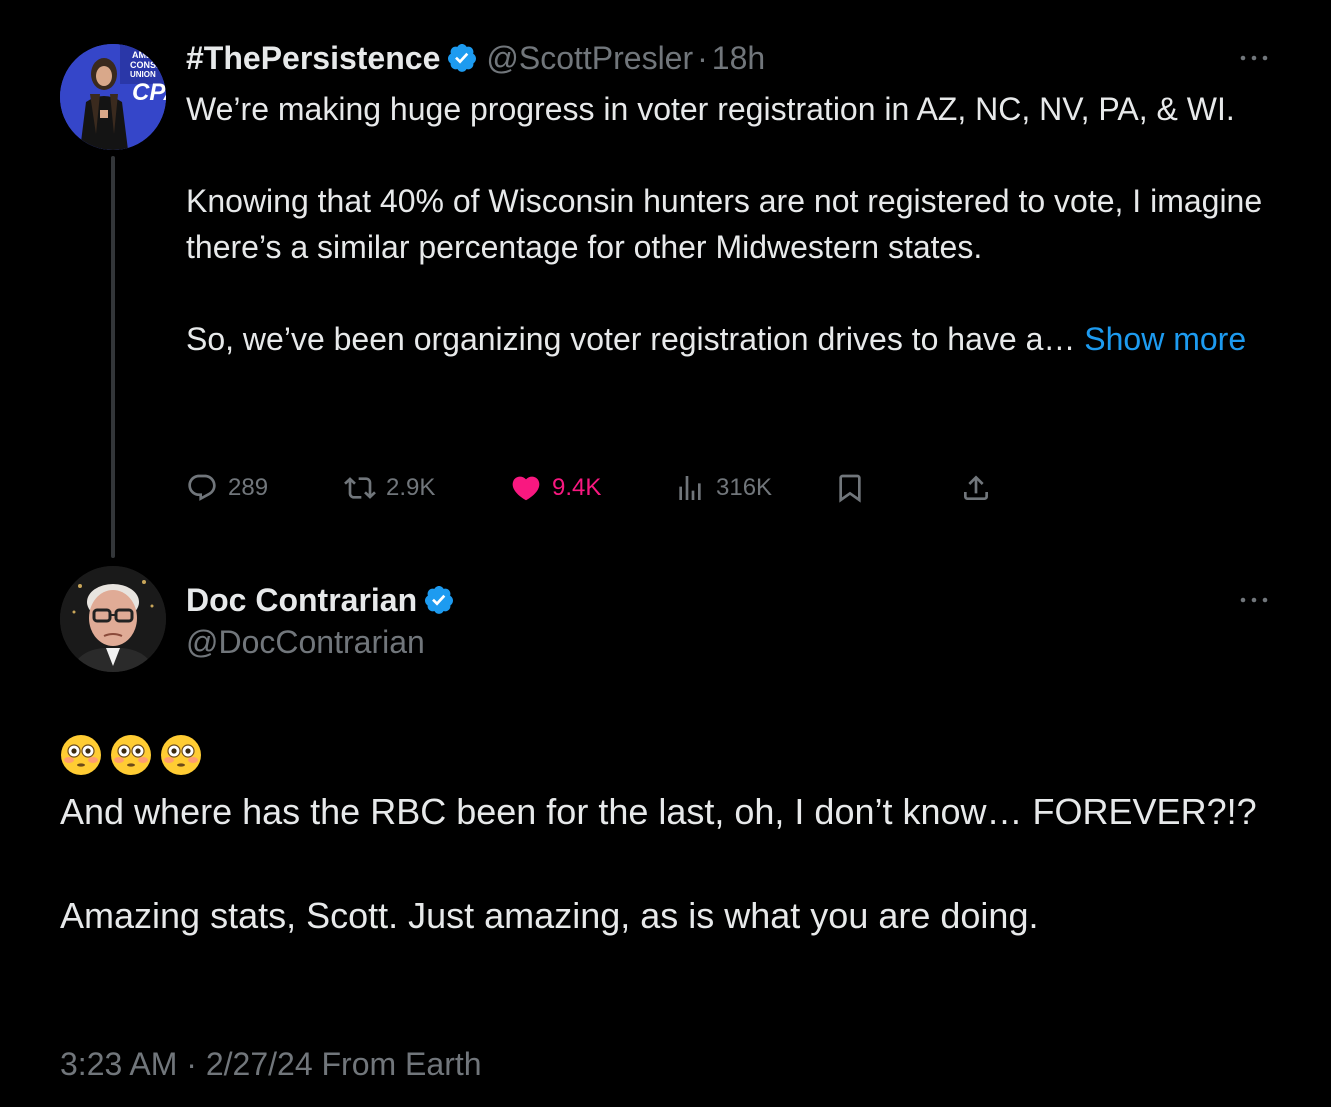 This screenshot has width=1331, height=1107. What do you see at coordinates (146, 65) in the screenshot?
I see `svg-text: CONSE` at bounding box center [146, 65].